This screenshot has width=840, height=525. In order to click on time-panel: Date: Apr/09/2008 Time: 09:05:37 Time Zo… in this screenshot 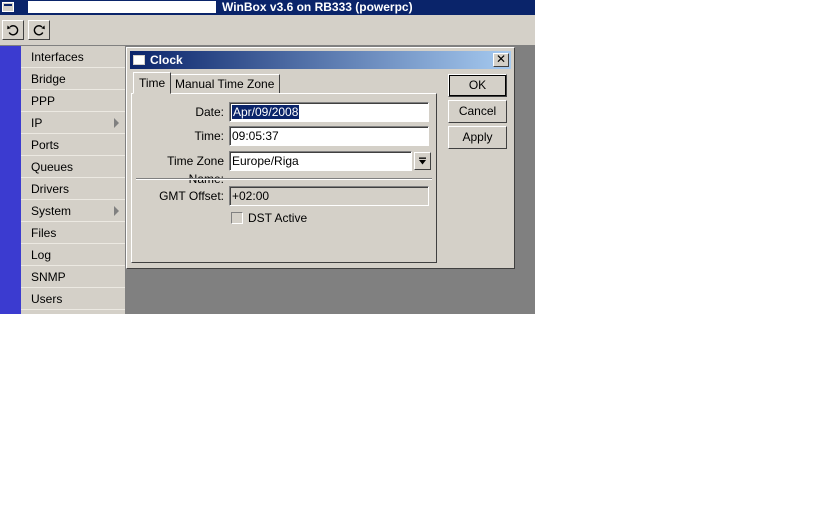, I will do `click(284, 178)`.